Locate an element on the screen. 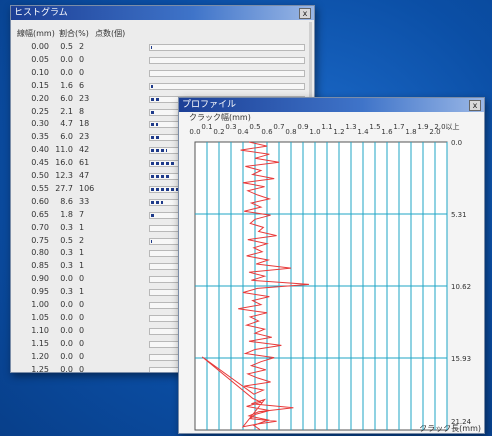 The width and height of the screenshot is (492, 436). header-width: 線幅(mm) is located at coordinates (36, 33).